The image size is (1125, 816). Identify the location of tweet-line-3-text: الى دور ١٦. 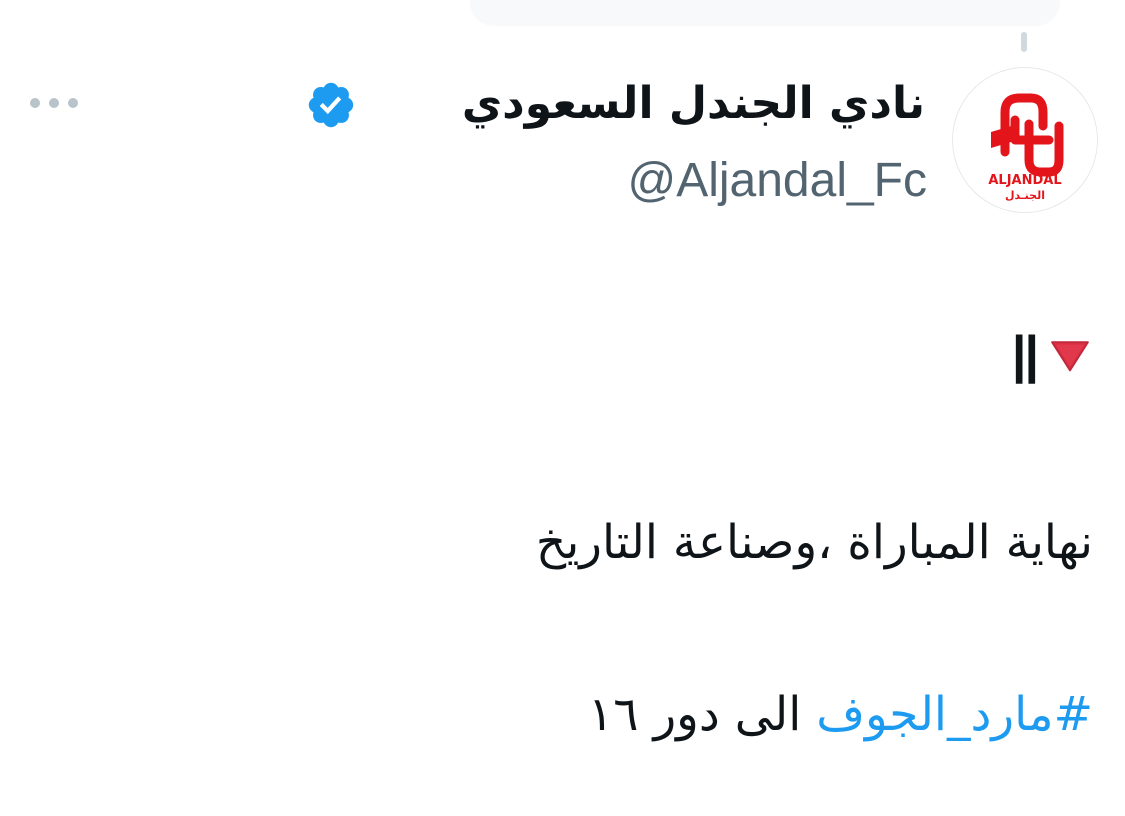
(695, 714).